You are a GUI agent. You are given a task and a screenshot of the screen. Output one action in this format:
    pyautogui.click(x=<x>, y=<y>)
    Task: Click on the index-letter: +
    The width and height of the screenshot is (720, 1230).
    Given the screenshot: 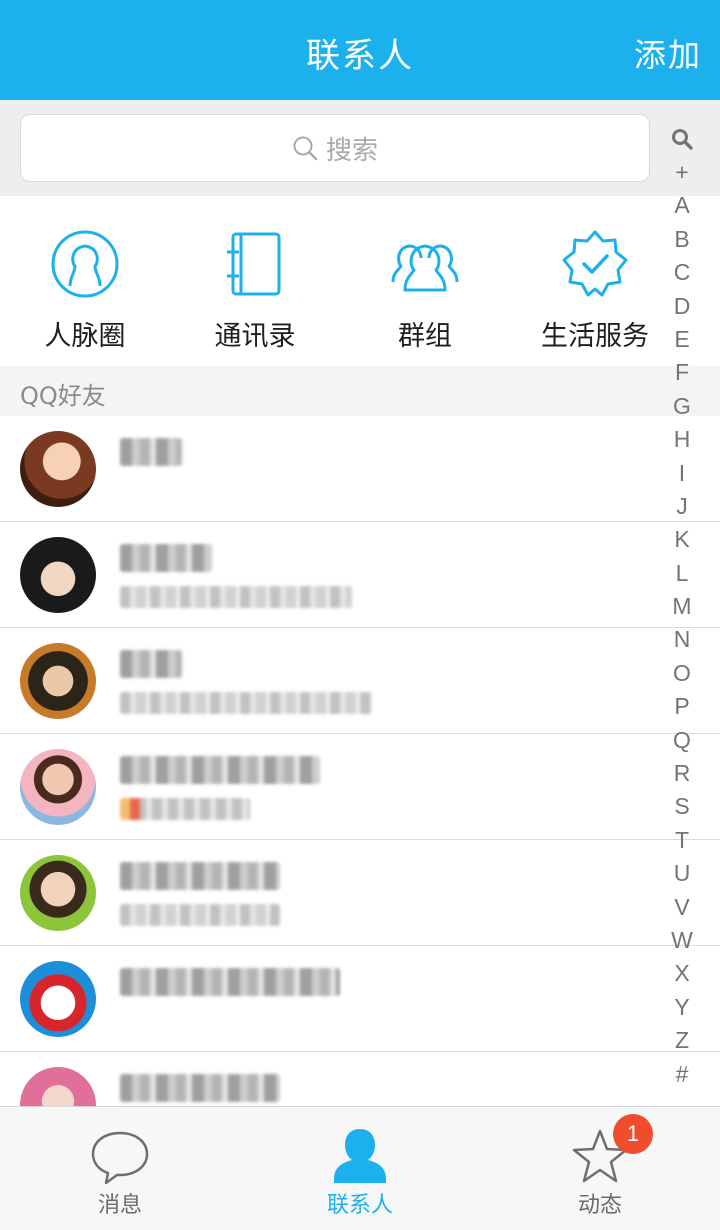 What is the action you would take?
    pyautogui.click(x=682, y=172)
    